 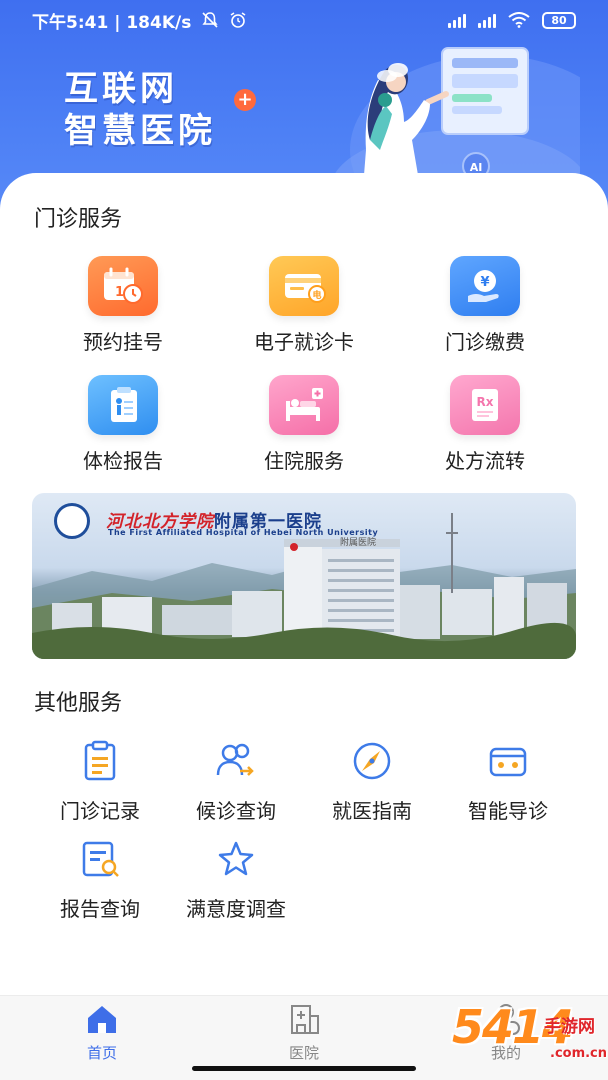 What do you see at coordinates (121, 89) in the screenshot?
I see `hero-title-line1: 互联网` at bounding box center [121, 89].